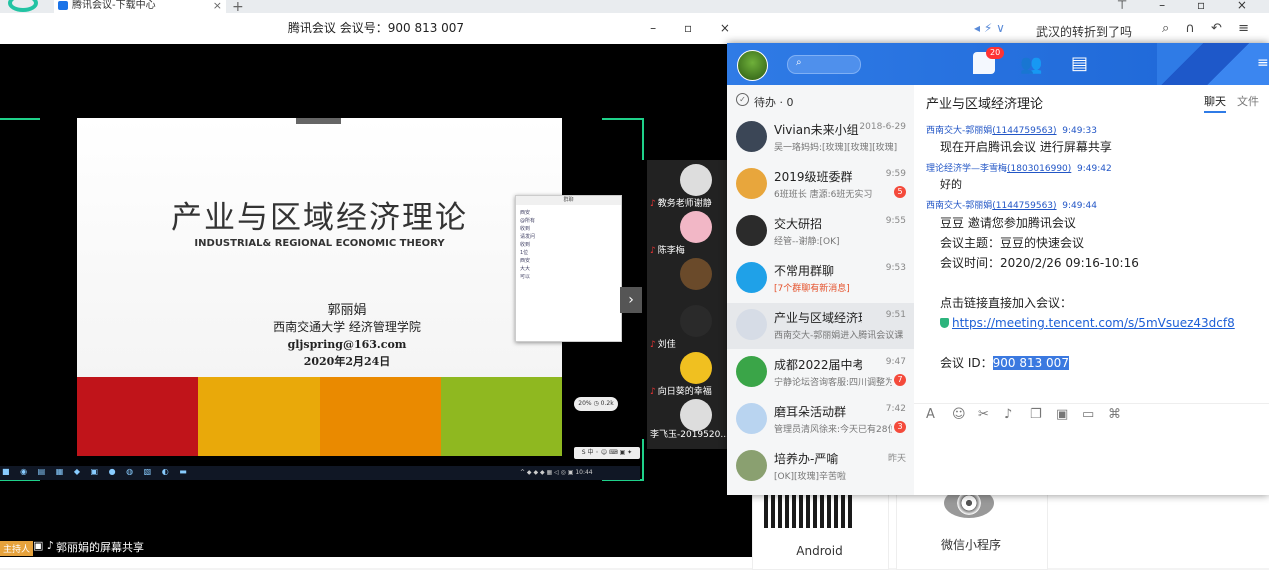  What do you see at coordinates (525, 261) in the screenshot?
I see `shared-chat-line: 西安` at bounding box center [525, 261].